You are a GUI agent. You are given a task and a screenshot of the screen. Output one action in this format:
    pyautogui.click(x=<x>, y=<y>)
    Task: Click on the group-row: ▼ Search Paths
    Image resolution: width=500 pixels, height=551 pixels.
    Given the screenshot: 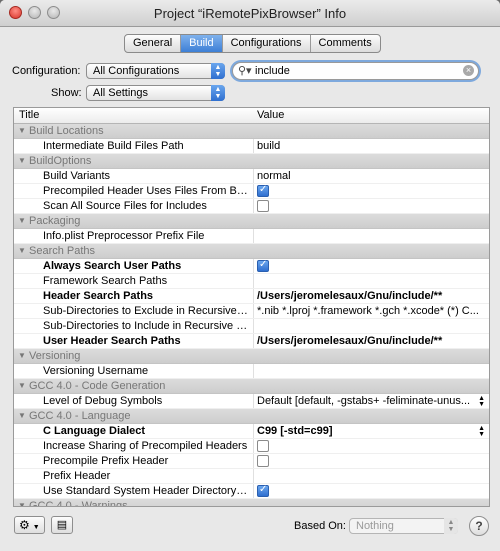 What is the action you would take?
    pyautogui.click(x=251, y=251)
    